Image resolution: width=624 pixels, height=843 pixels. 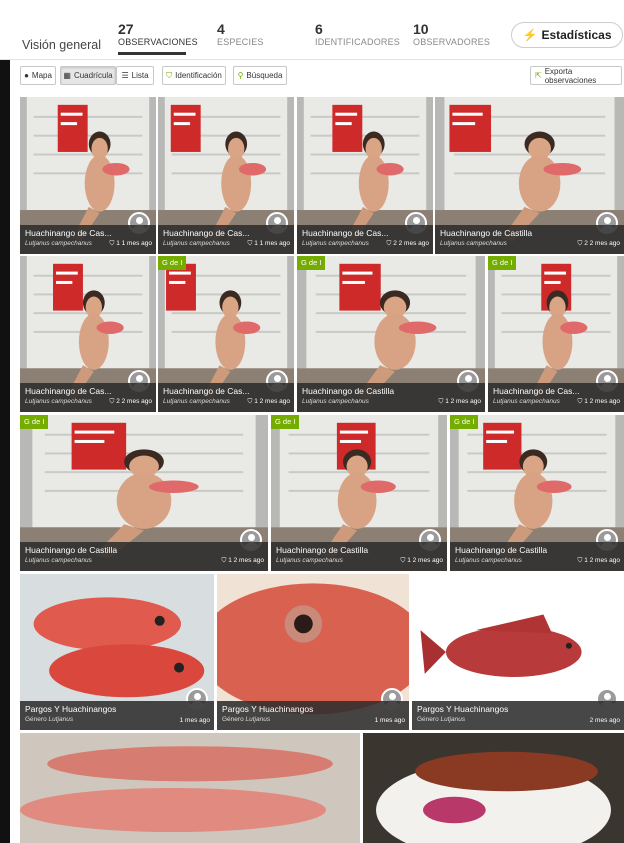 I want to click on stat-observations: 27 OBSERVACIONES, so click(x=158, y=34).